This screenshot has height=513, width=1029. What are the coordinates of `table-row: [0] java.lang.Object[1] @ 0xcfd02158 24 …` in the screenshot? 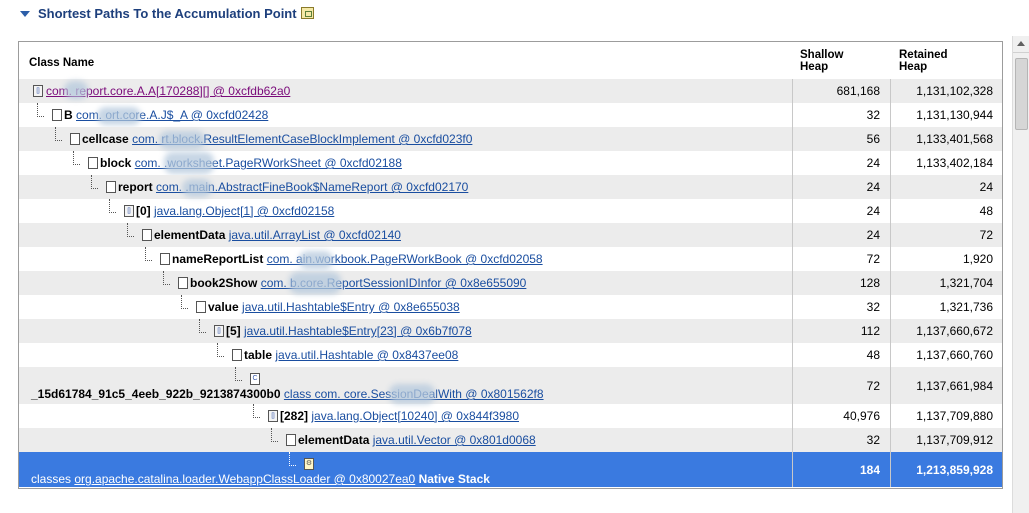 It's located at (510, 211).